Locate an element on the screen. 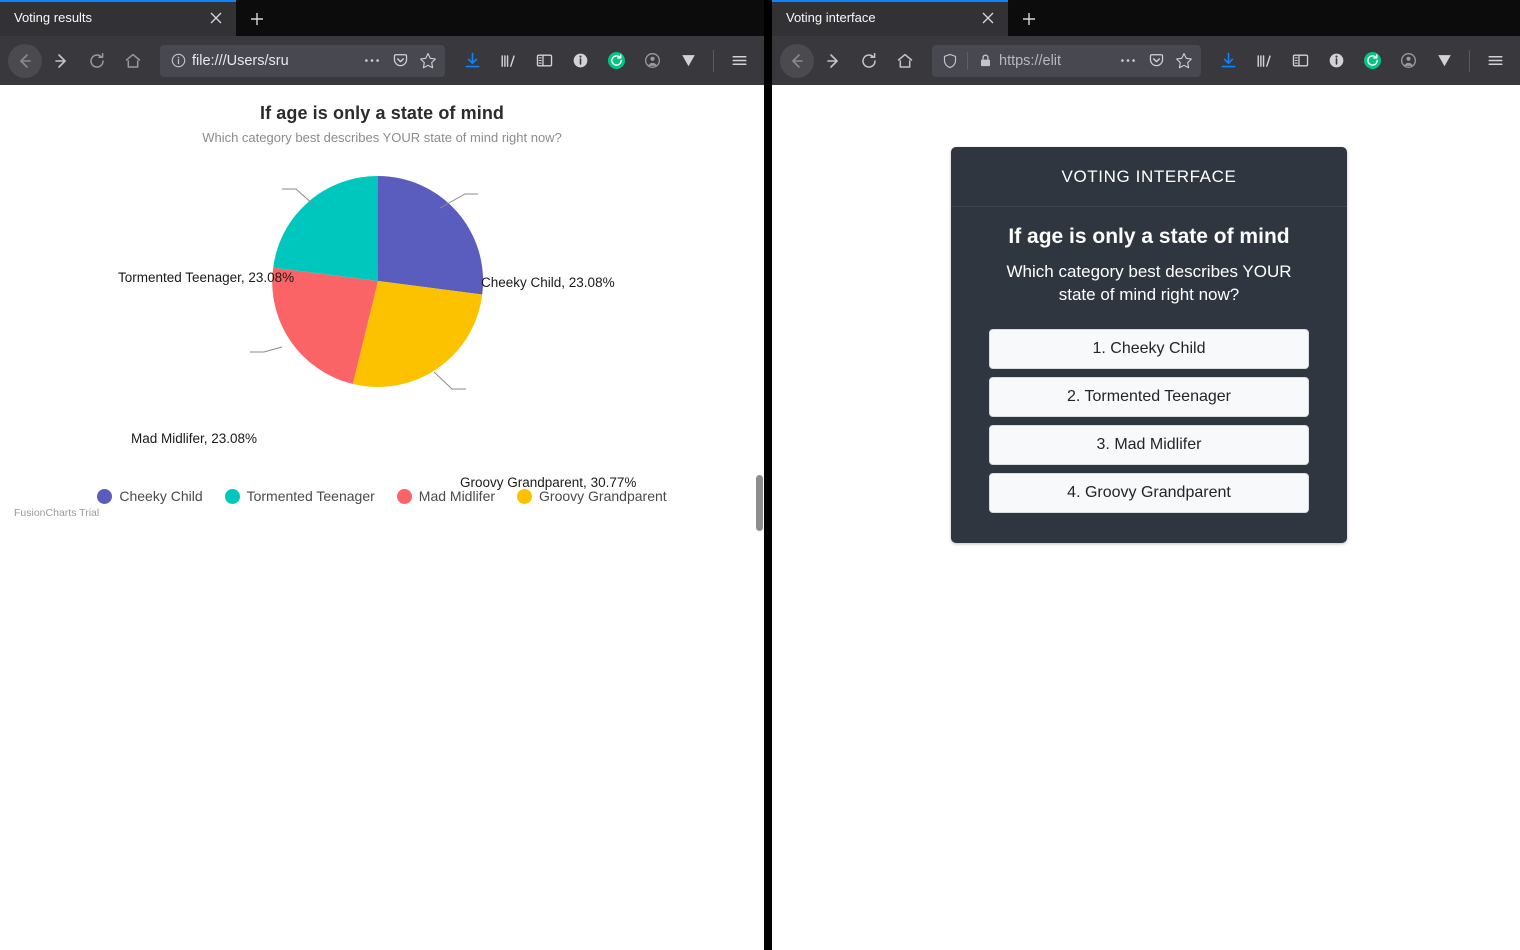 This screenshot has width=1520, height=950. chart-watermark: FusionCharts Trial is located at coordinates (57, 513).